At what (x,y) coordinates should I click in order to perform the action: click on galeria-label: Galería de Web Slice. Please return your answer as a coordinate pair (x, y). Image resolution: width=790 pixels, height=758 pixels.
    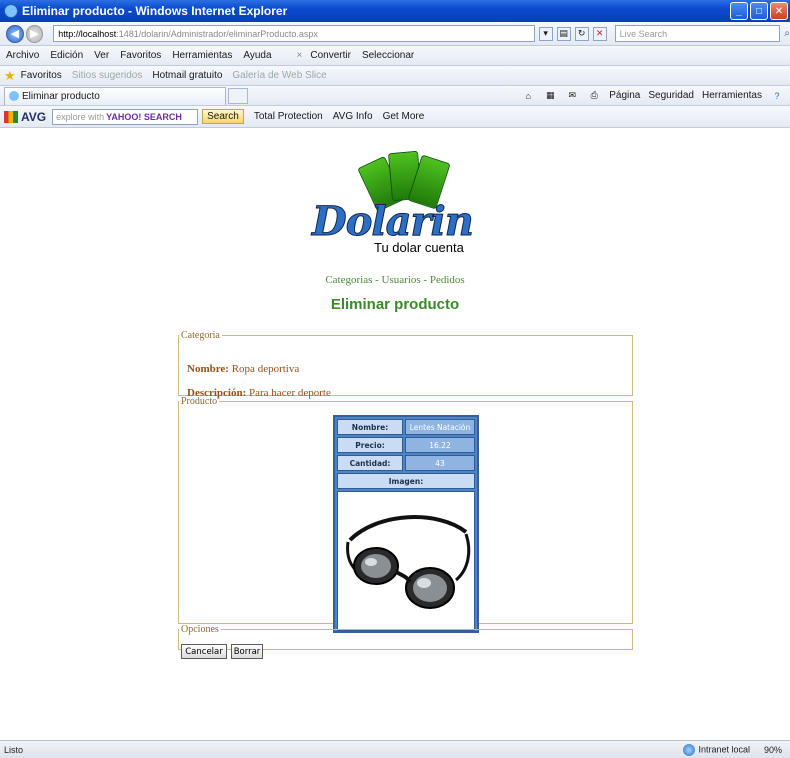
    Looking at the image, I should click on (279, 75).